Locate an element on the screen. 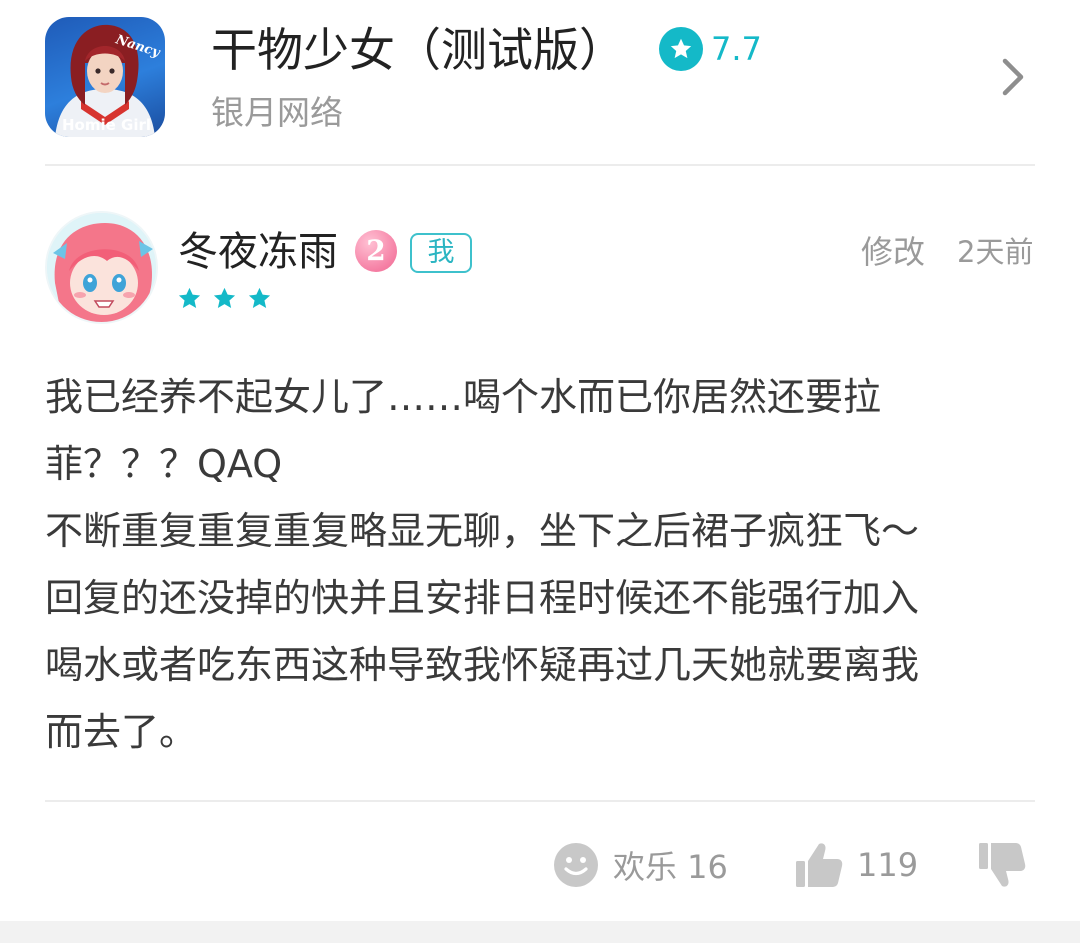 This screenshot has height=943, width=1080. edit-review-button: 修改 is located at coordinates (893, 252).